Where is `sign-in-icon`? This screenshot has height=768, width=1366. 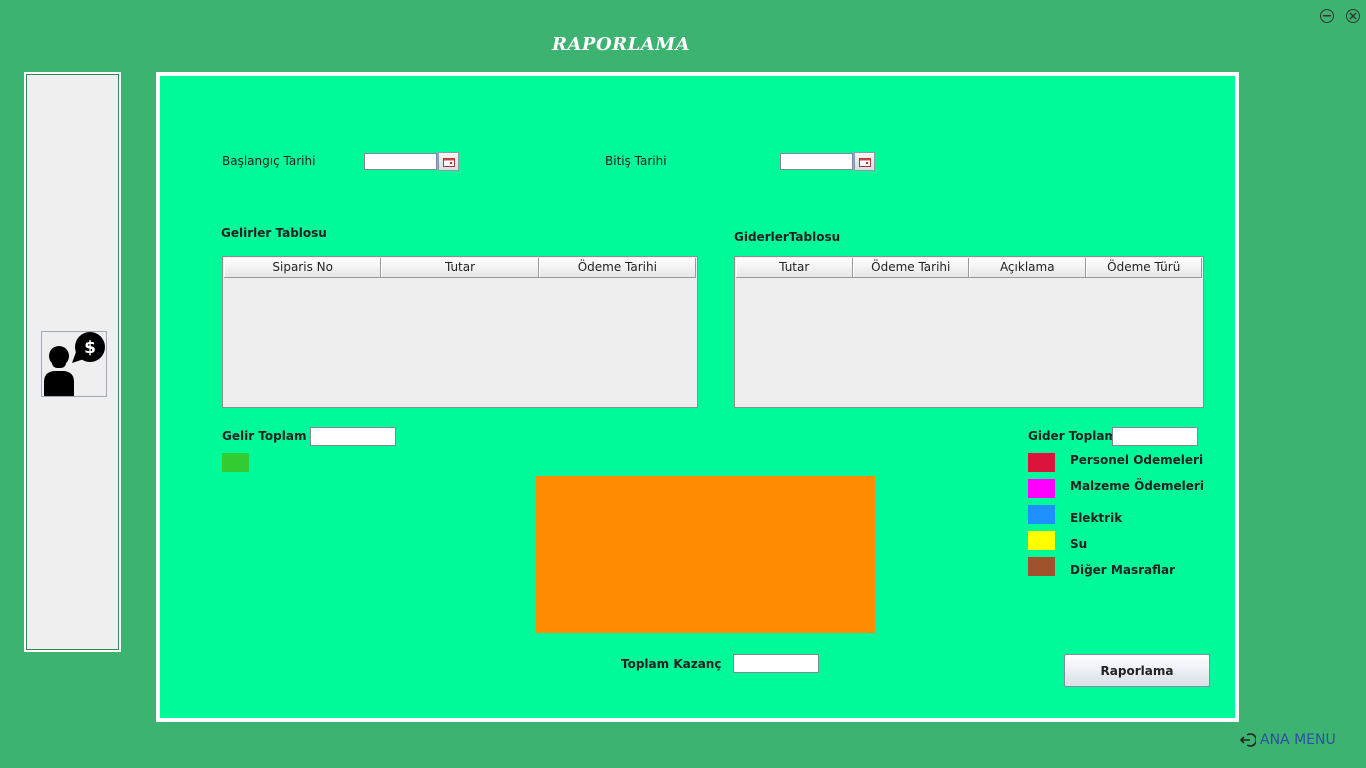 sign-in-icon is located at coordinates (1248, 740).